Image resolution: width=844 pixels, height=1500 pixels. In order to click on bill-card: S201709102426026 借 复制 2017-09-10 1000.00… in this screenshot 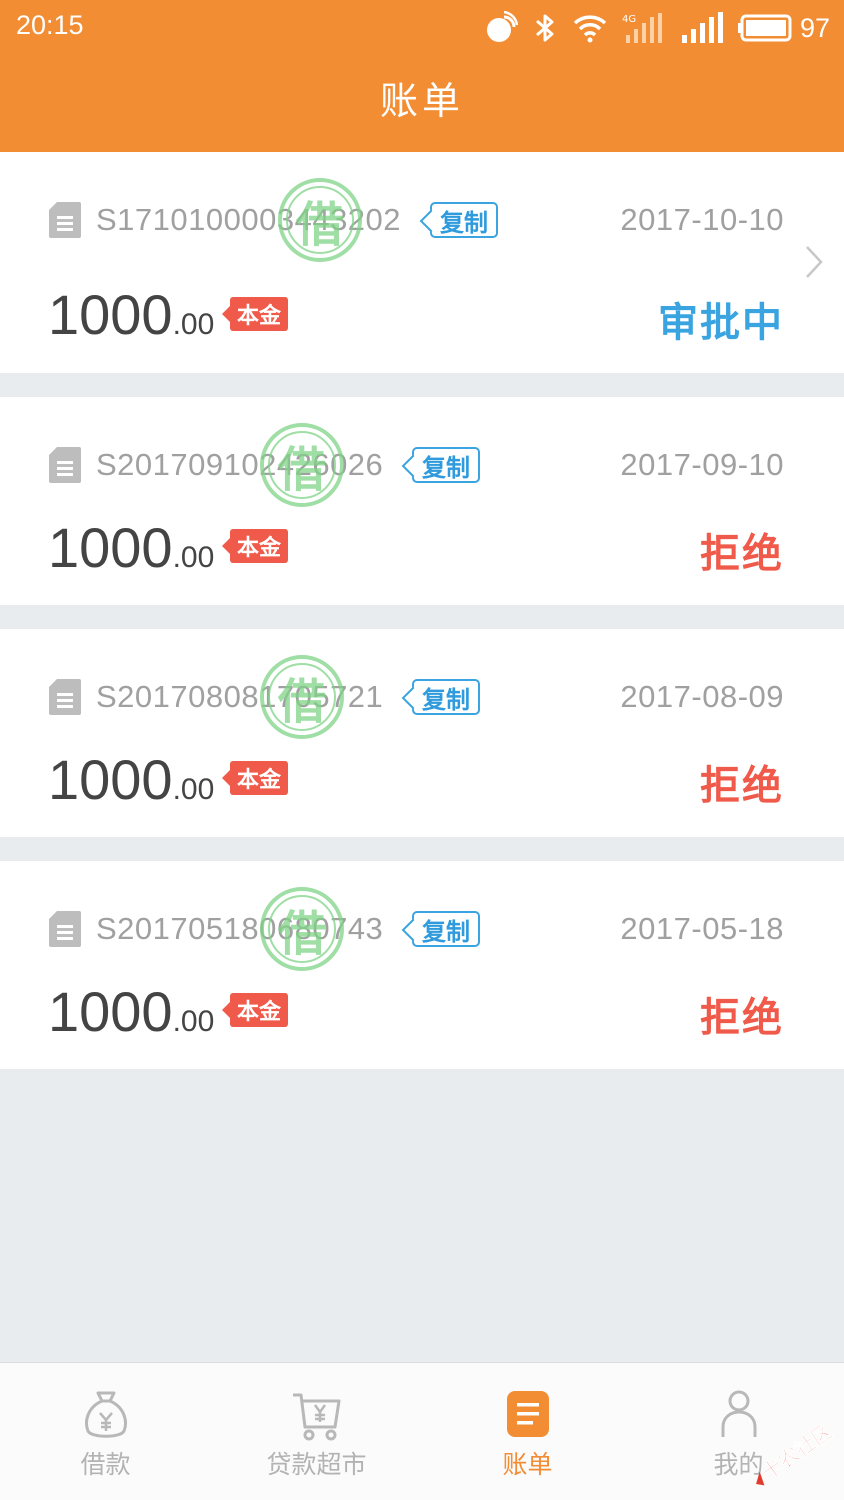, I will do `click(422, 501)`.